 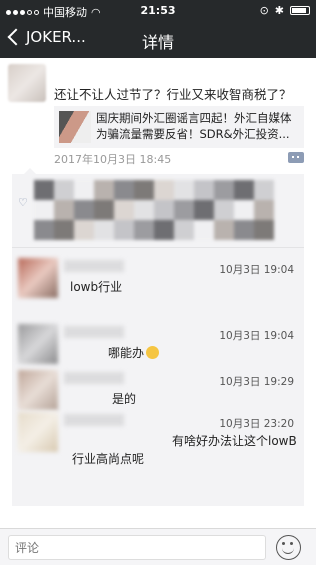 What do you see at coordinates (264, 10) in the screenshot?
I see `rotation-lock-icon: ⊙` at bounding box center [264, 10].